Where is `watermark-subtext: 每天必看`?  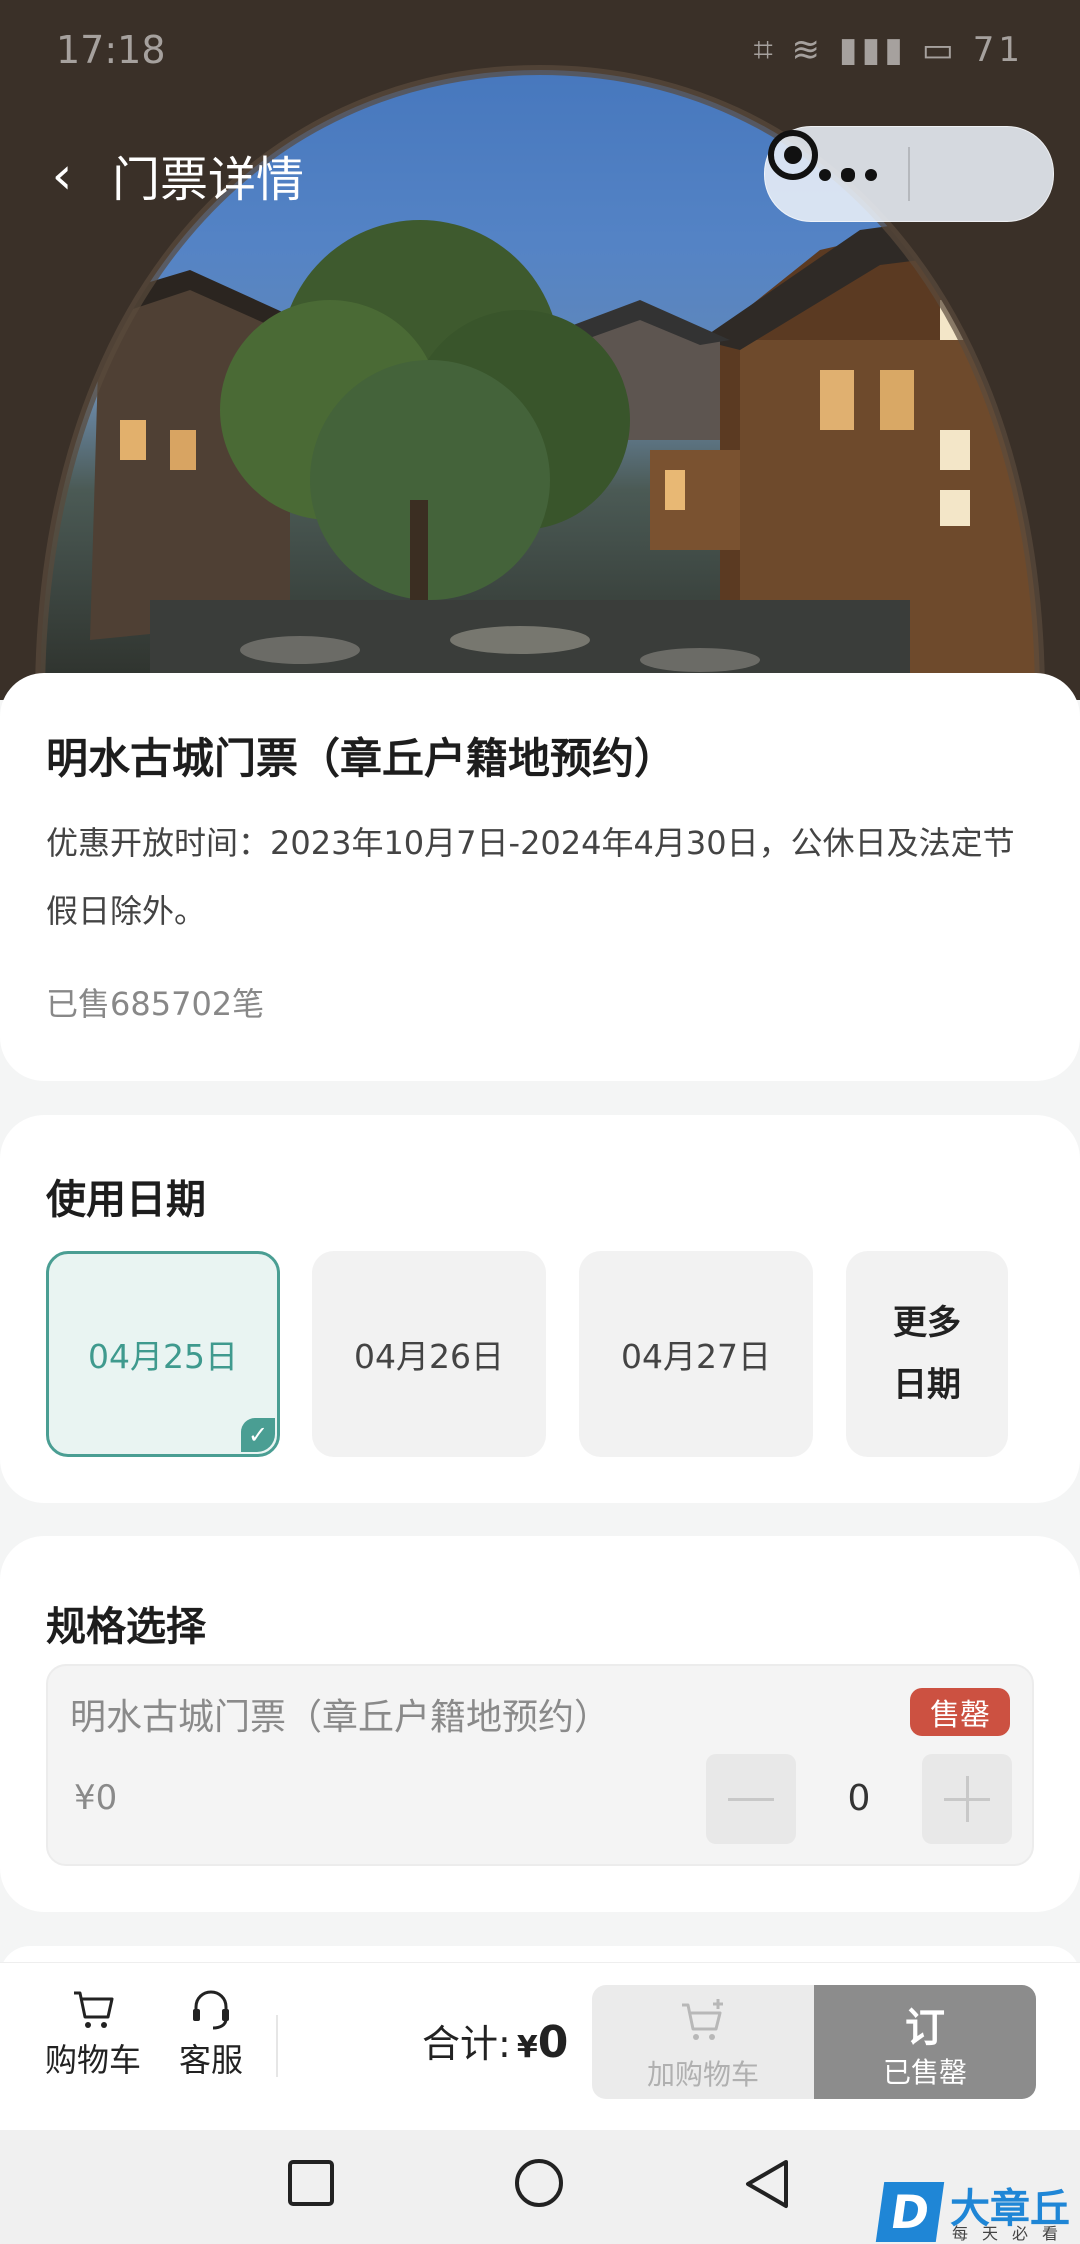
watermark-subtext: 每天必看 is located at coordinates (1012, 2233).